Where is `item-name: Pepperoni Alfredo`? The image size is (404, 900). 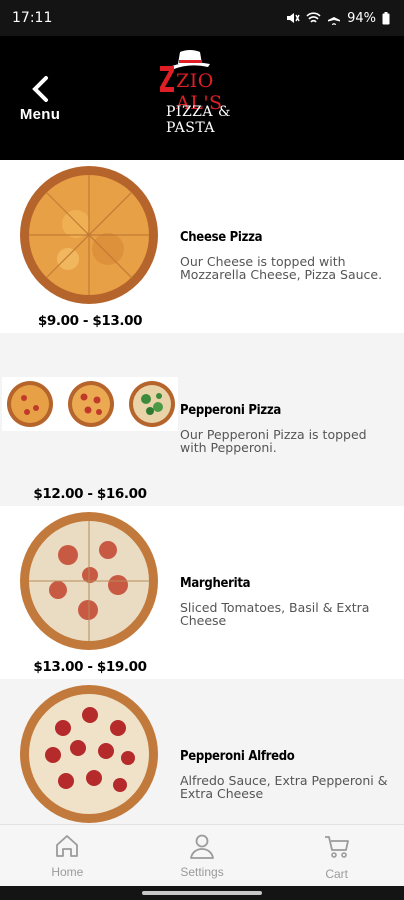
item-name: Pepperoni Alfredo is located at coordinates (237, 756).